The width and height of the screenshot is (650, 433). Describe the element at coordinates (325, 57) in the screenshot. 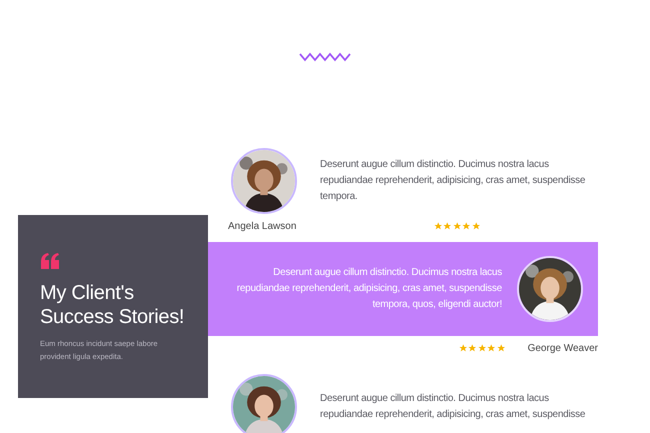

I see `zigzag-icon` at that location.